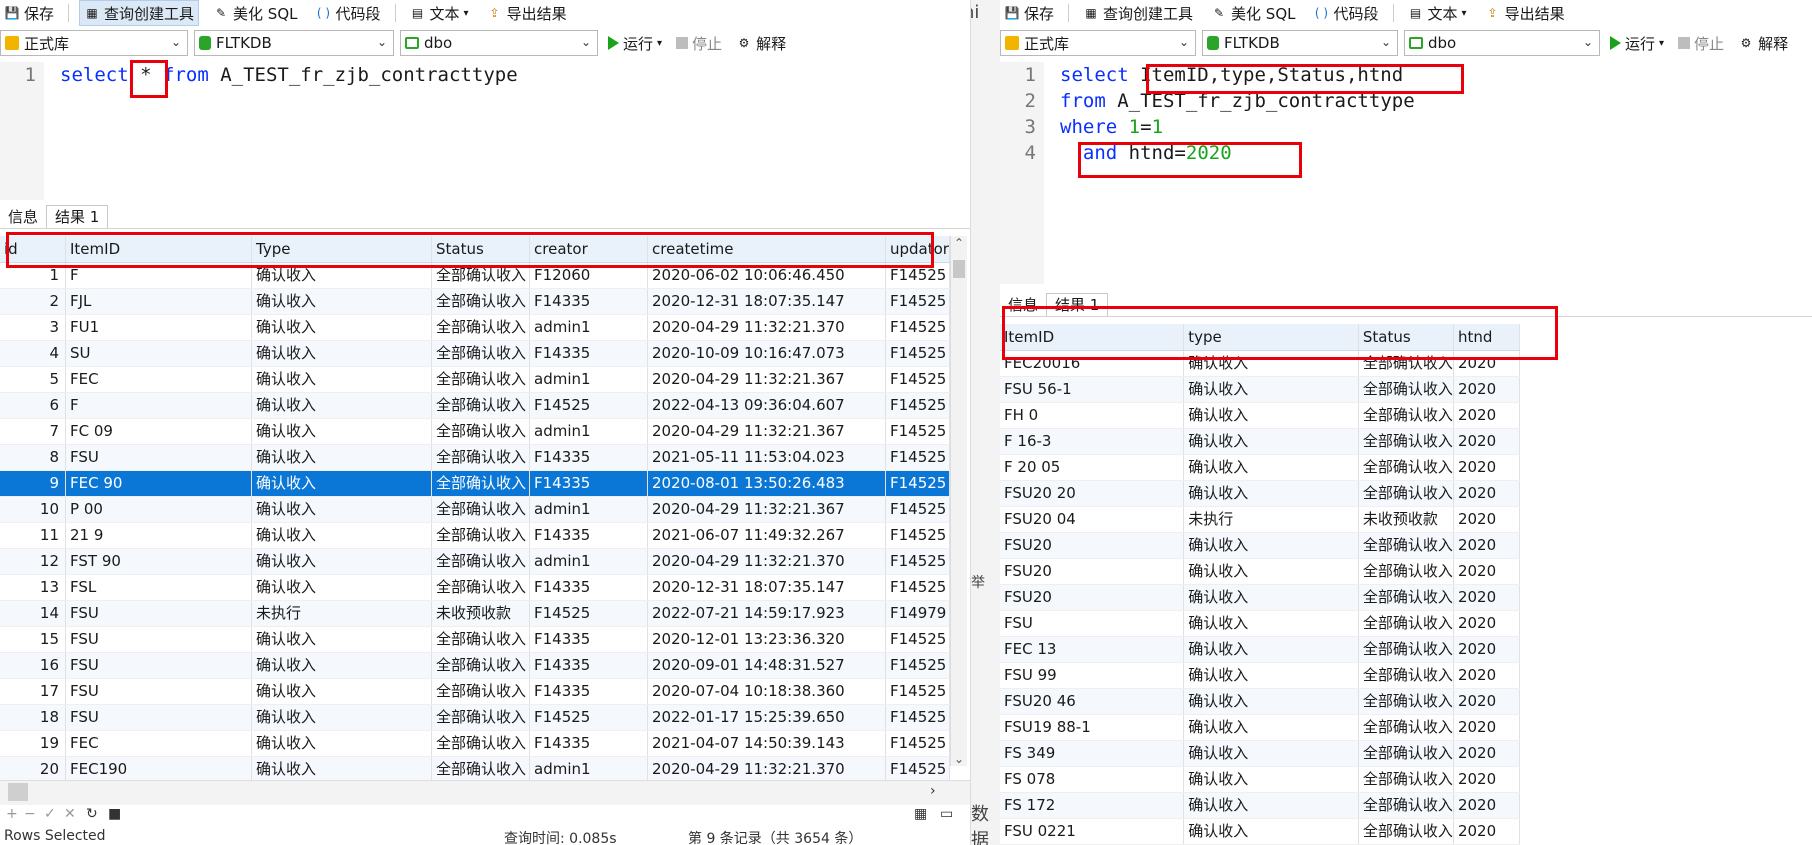 The width and height of the screenshot is (1812, 845). What do you see at coordinates (33, 743) in the screenshot?
I see `table-cell: 19` at bounding box center [33, 743].